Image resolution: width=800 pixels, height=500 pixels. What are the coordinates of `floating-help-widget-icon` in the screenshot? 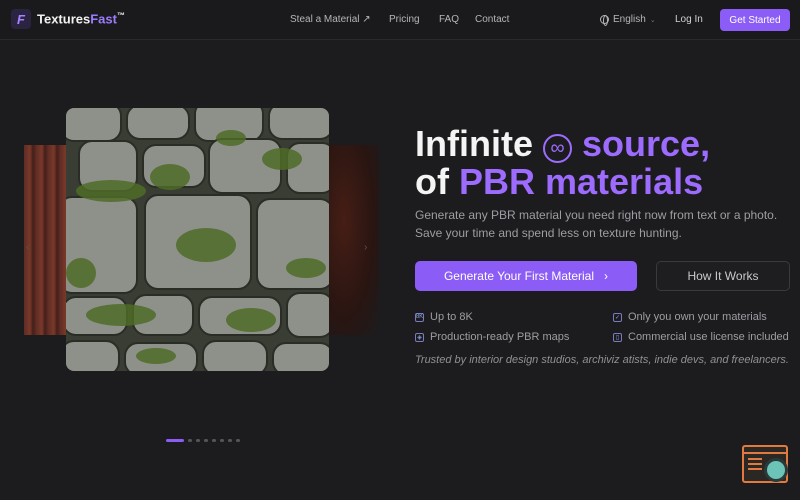 It's located at (766, 466).